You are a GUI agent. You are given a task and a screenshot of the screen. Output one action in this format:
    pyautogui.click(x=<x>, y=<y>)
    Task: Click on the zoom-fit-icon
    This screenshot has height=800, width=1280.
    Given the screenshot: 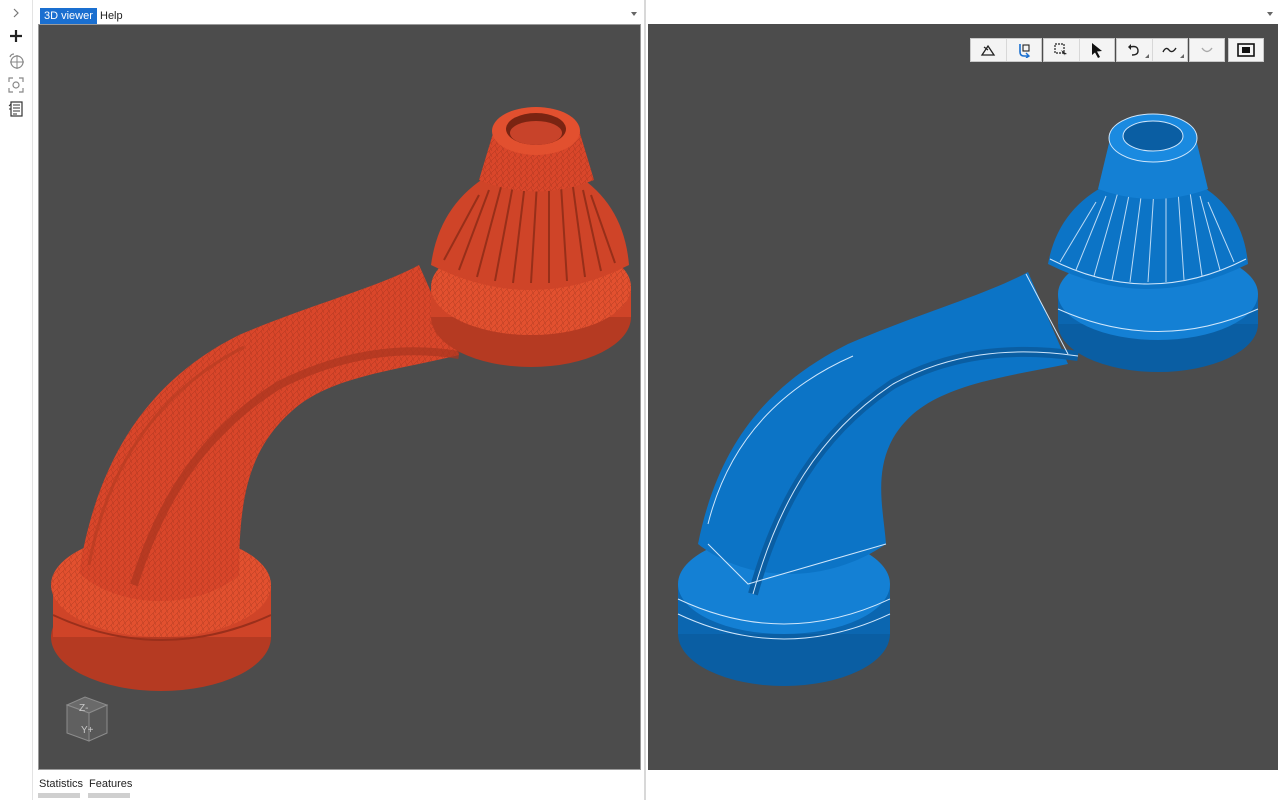 What is the action you would take?
    pyautogui.click(x=16, y=85)
    